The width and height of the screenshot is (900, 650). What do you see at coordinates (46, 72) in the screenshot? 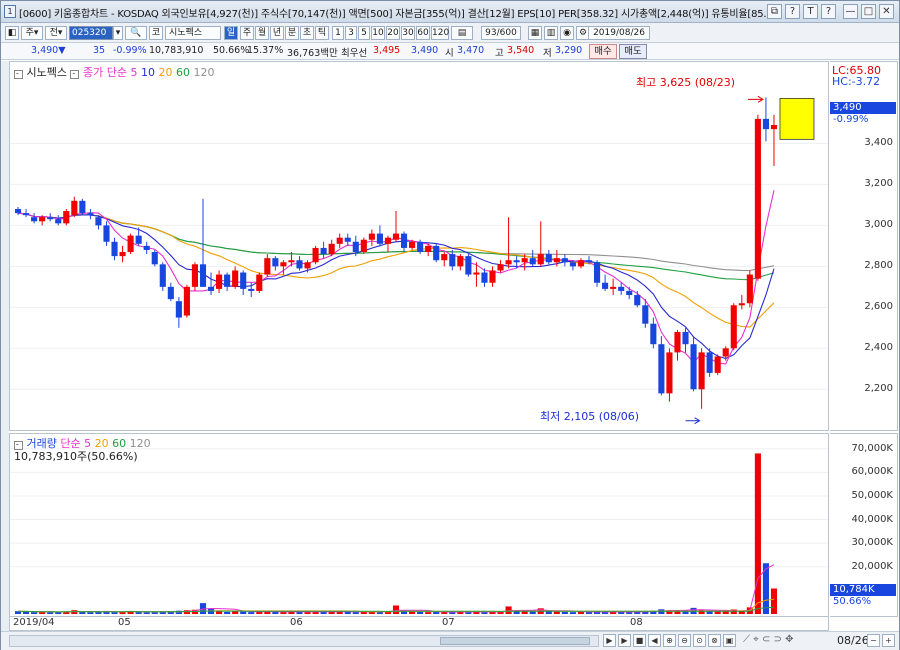
I see `legend-stock-name: 시노펙스` at bounding box center [46, 72].